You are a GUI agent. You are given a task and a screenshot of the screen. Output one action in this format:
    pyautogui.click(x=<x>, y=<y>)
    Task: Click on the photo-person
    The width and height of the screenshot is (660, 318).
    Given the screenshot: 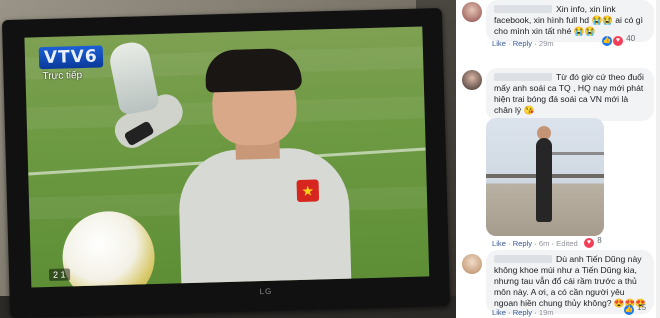 What is the action you would take?
    pyautogui.click(x=544, y=180)
    